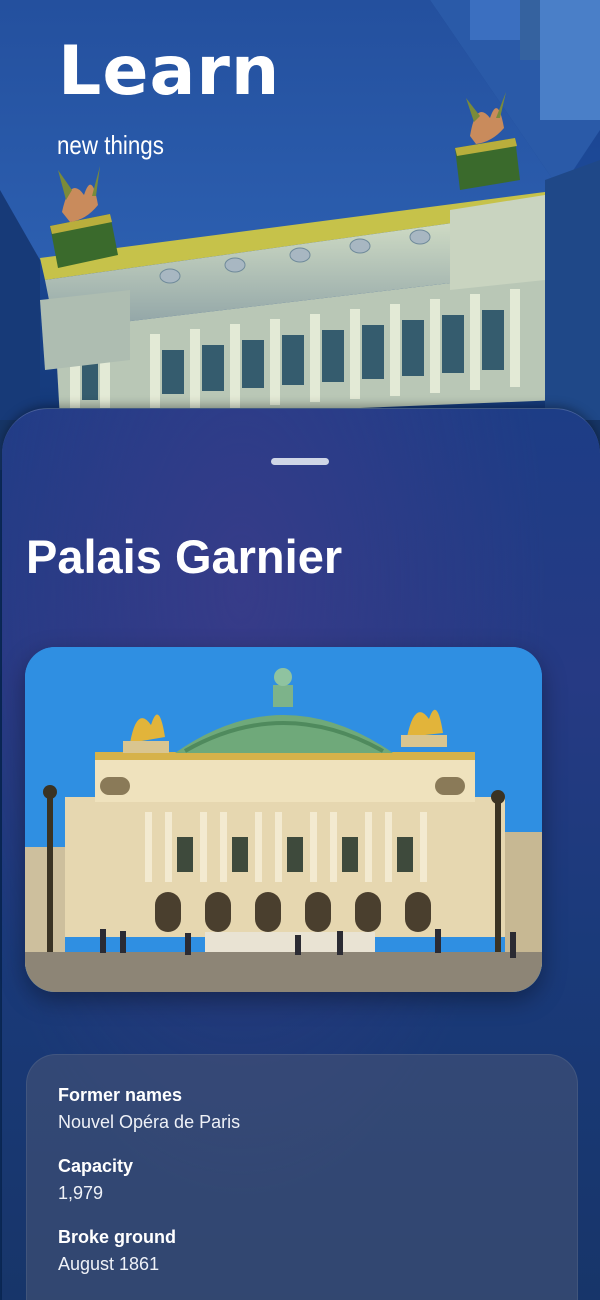 This screenshot has height=1300, width=600. What do you see at coordinates (109, 1264) in the screenshot?
I see `detail-value: August 1861` at bounding box center [109, 1264].